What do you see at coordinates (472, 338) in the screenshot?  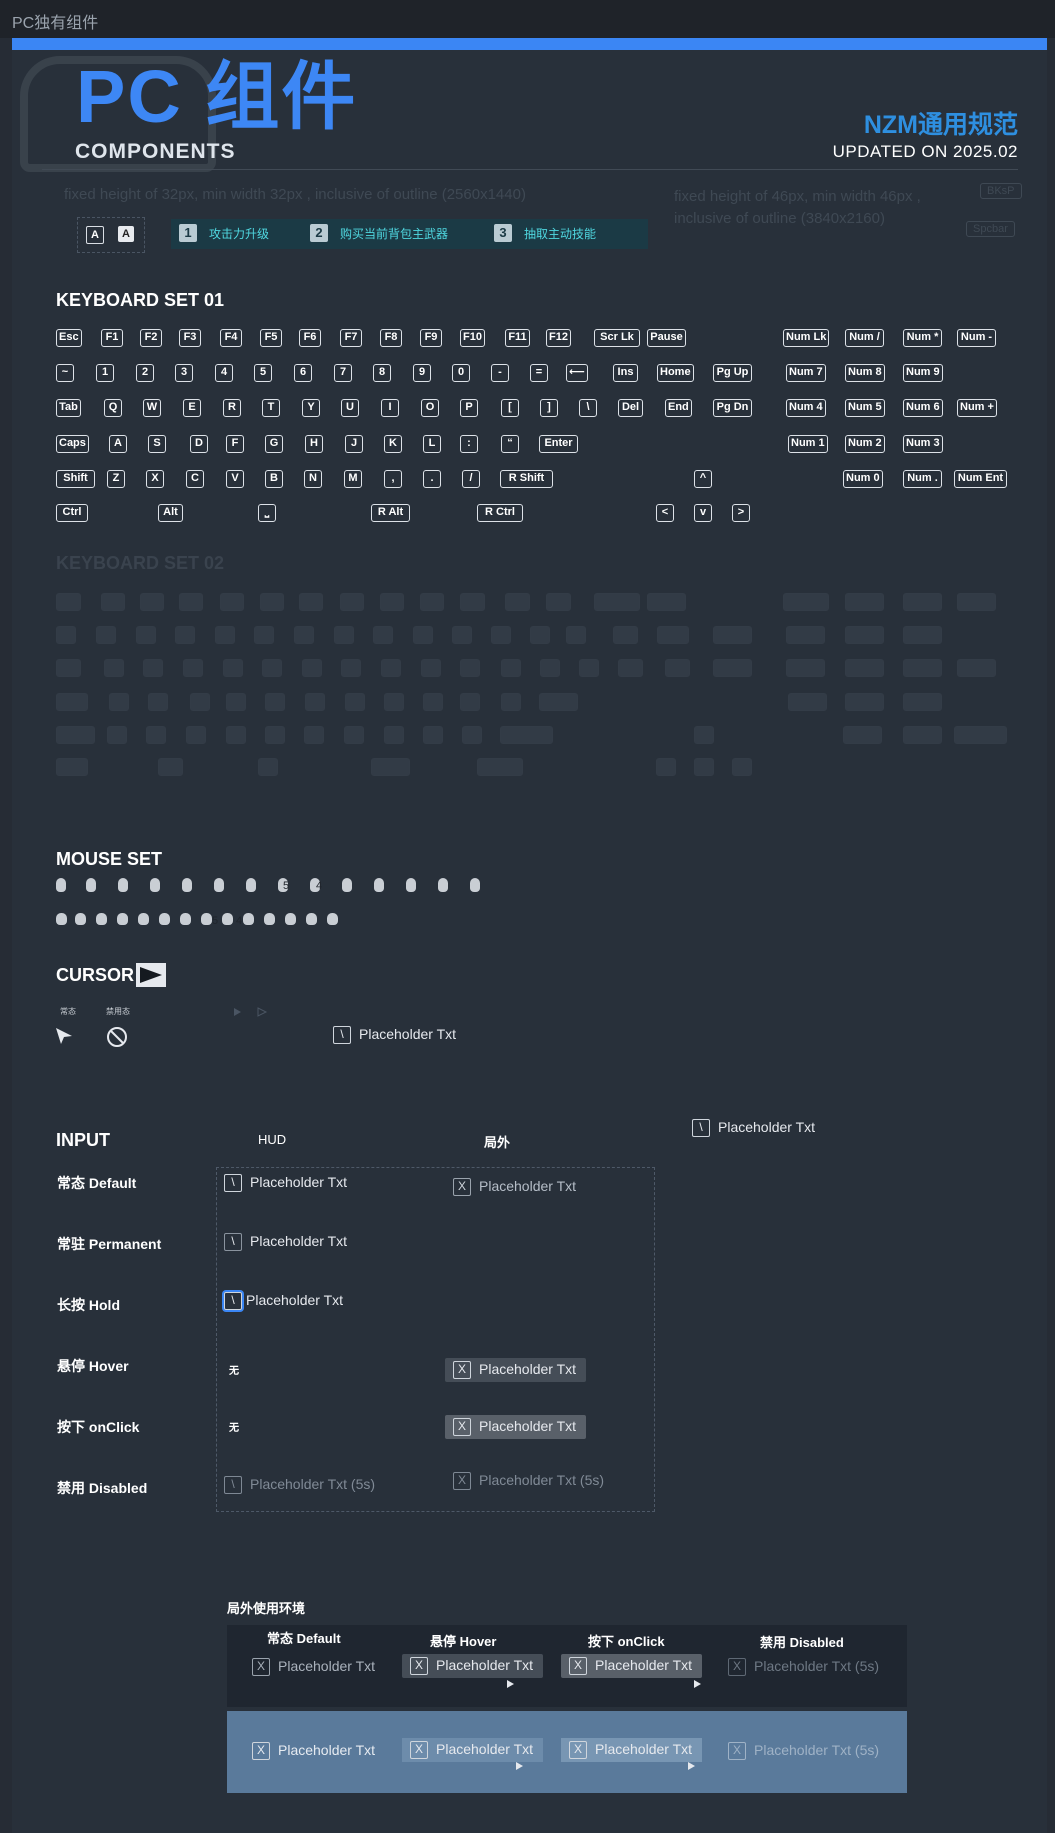 I see `key-0-10: F10` at bounding box center [472, 338].